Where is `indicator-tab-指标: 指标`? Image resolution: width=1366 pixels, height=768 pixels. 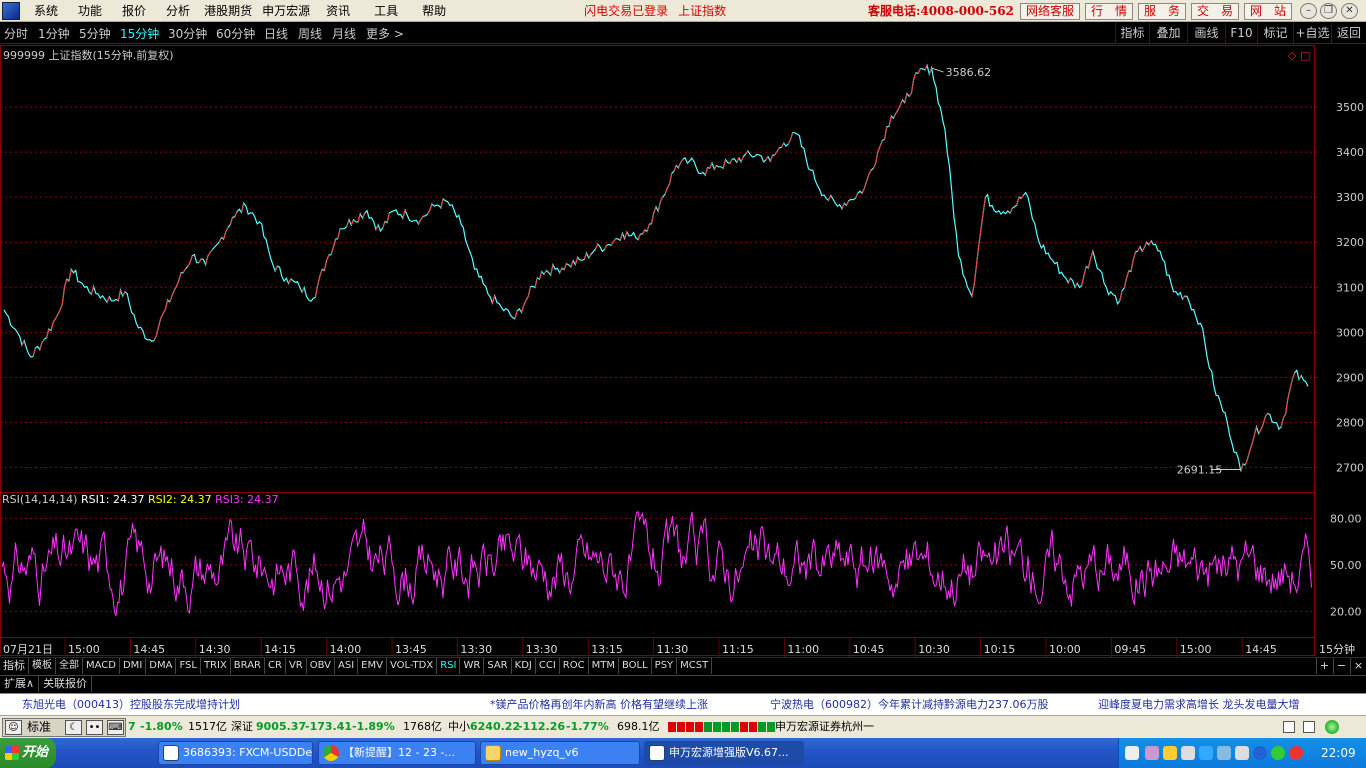 indicator-tab-指标: 指标 is located at coordinates (14, 666).